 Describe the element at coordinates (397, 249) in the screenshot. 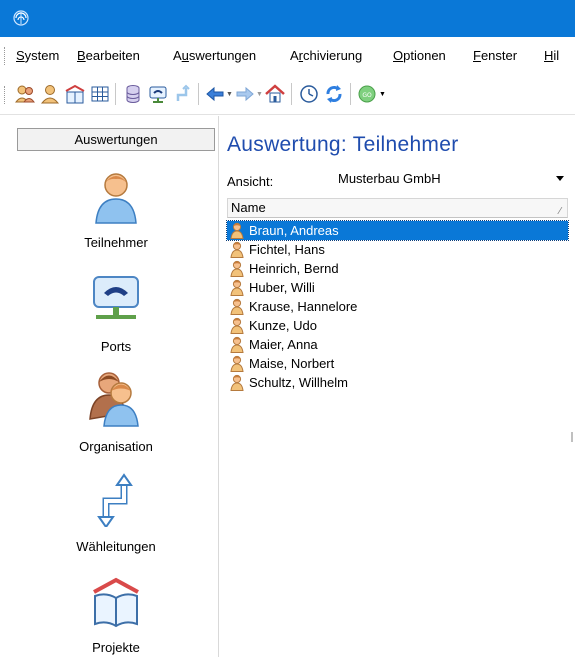

I see `table-row: Fichtel, Hans` at that location.